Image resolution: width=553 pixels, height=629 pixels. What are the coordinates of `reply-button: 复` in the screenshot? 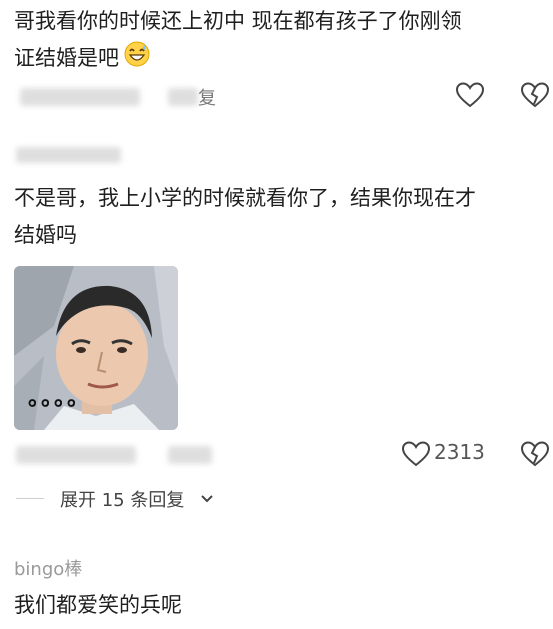 It's located at (207, 97).